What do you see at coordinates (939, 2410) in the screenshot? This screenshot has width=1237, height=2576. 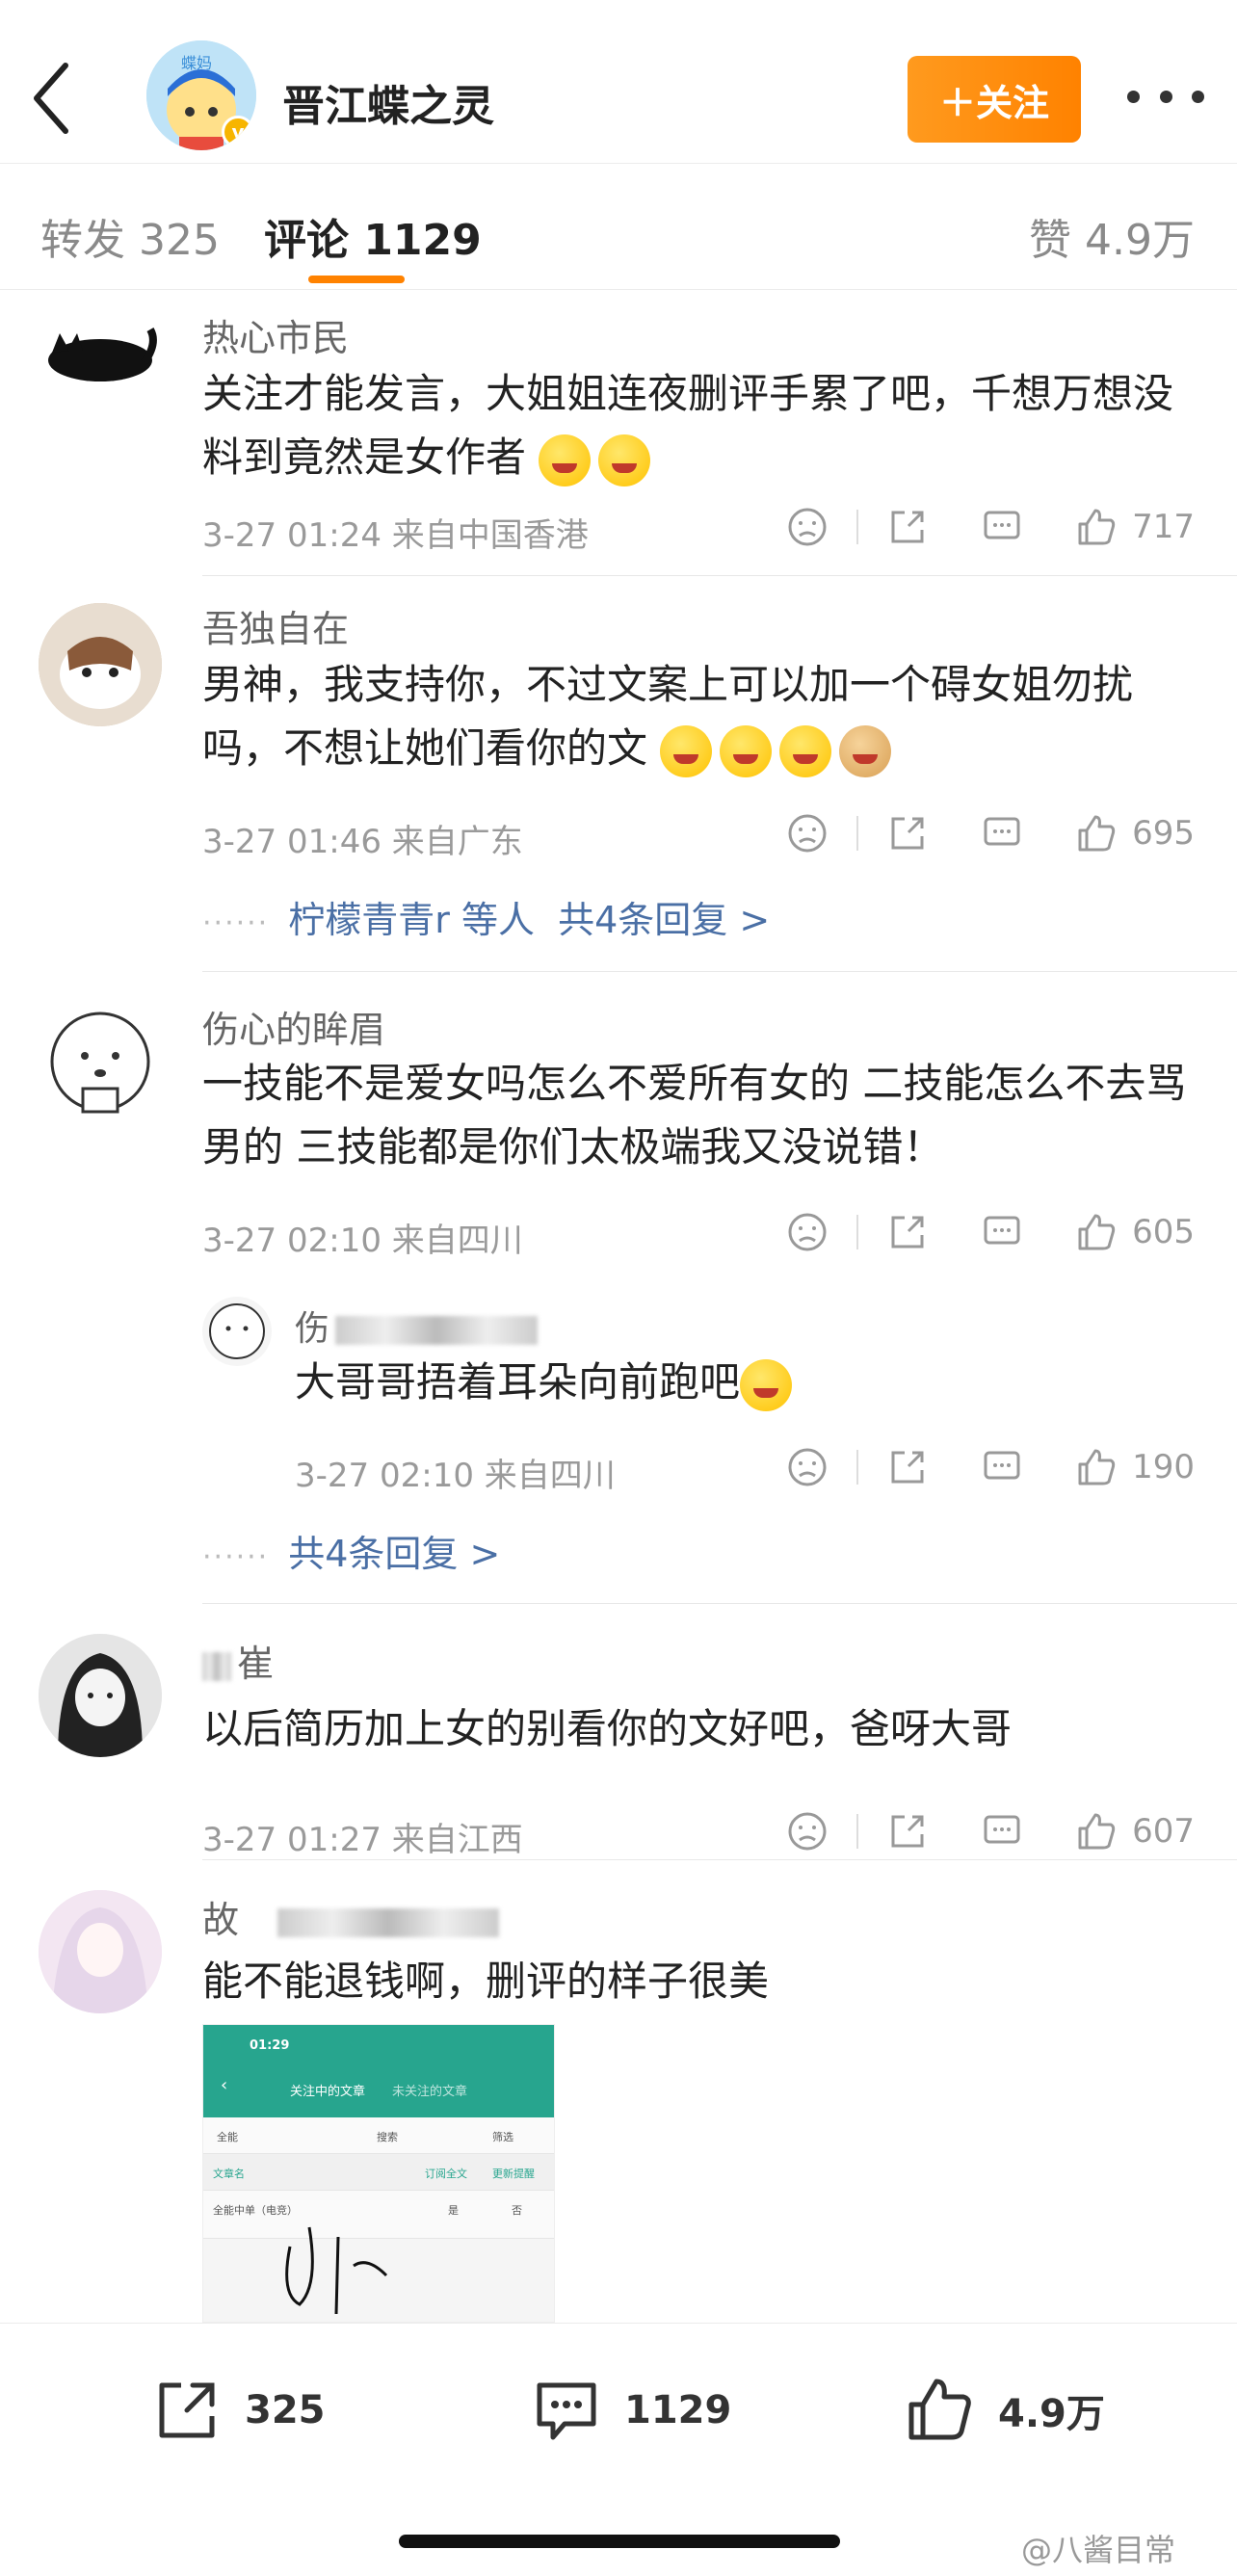 I see `thumbs-up-icon` at bounding box center [939, 2410].